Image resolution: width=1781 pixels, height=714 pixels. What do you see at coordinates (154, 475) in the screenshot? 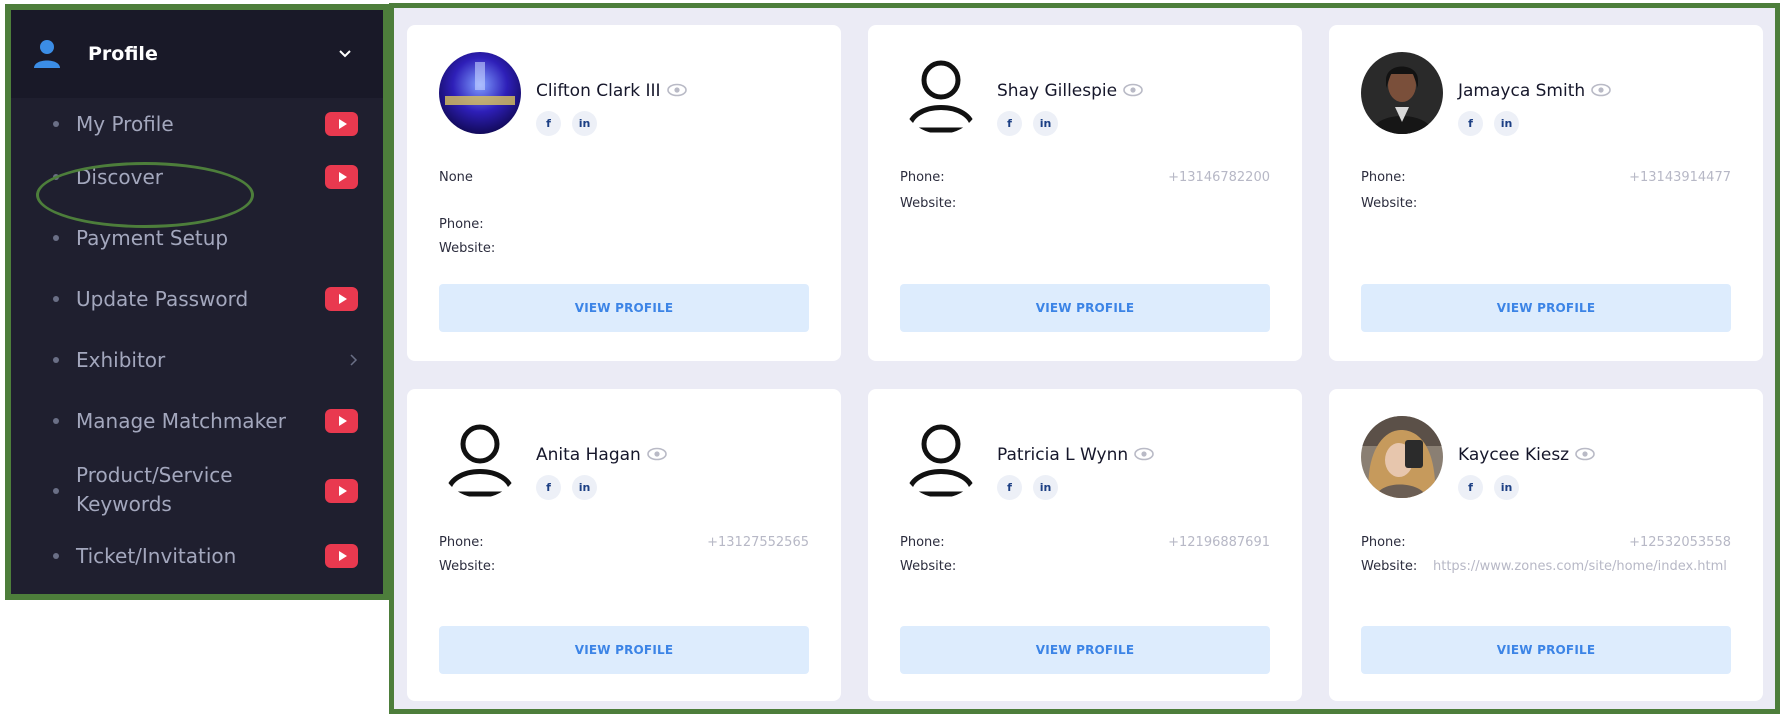
I see `sidebar-item-label-line1: Product/Service` at bounding box center [154, 475].